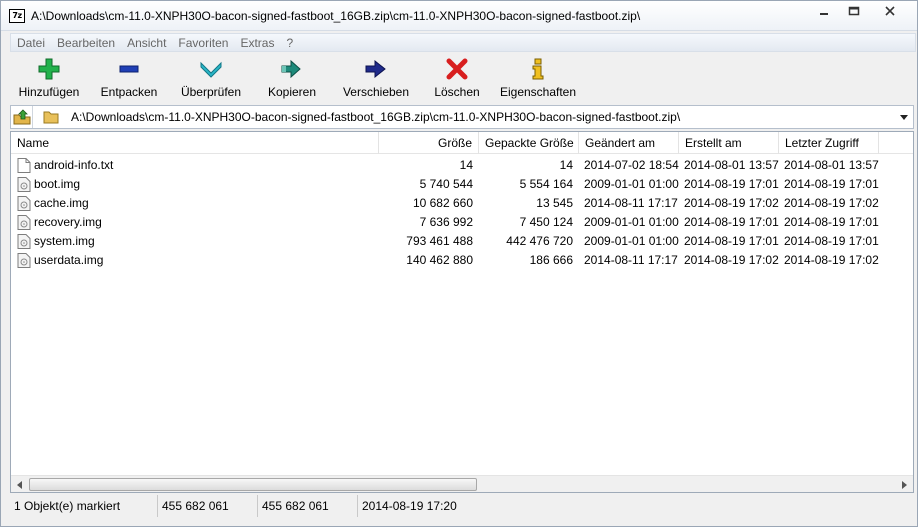 The width and height of the screenshot is (918, 527). I want to click on file-accessed: 2014-08-19 17:02, so click(831, 260).